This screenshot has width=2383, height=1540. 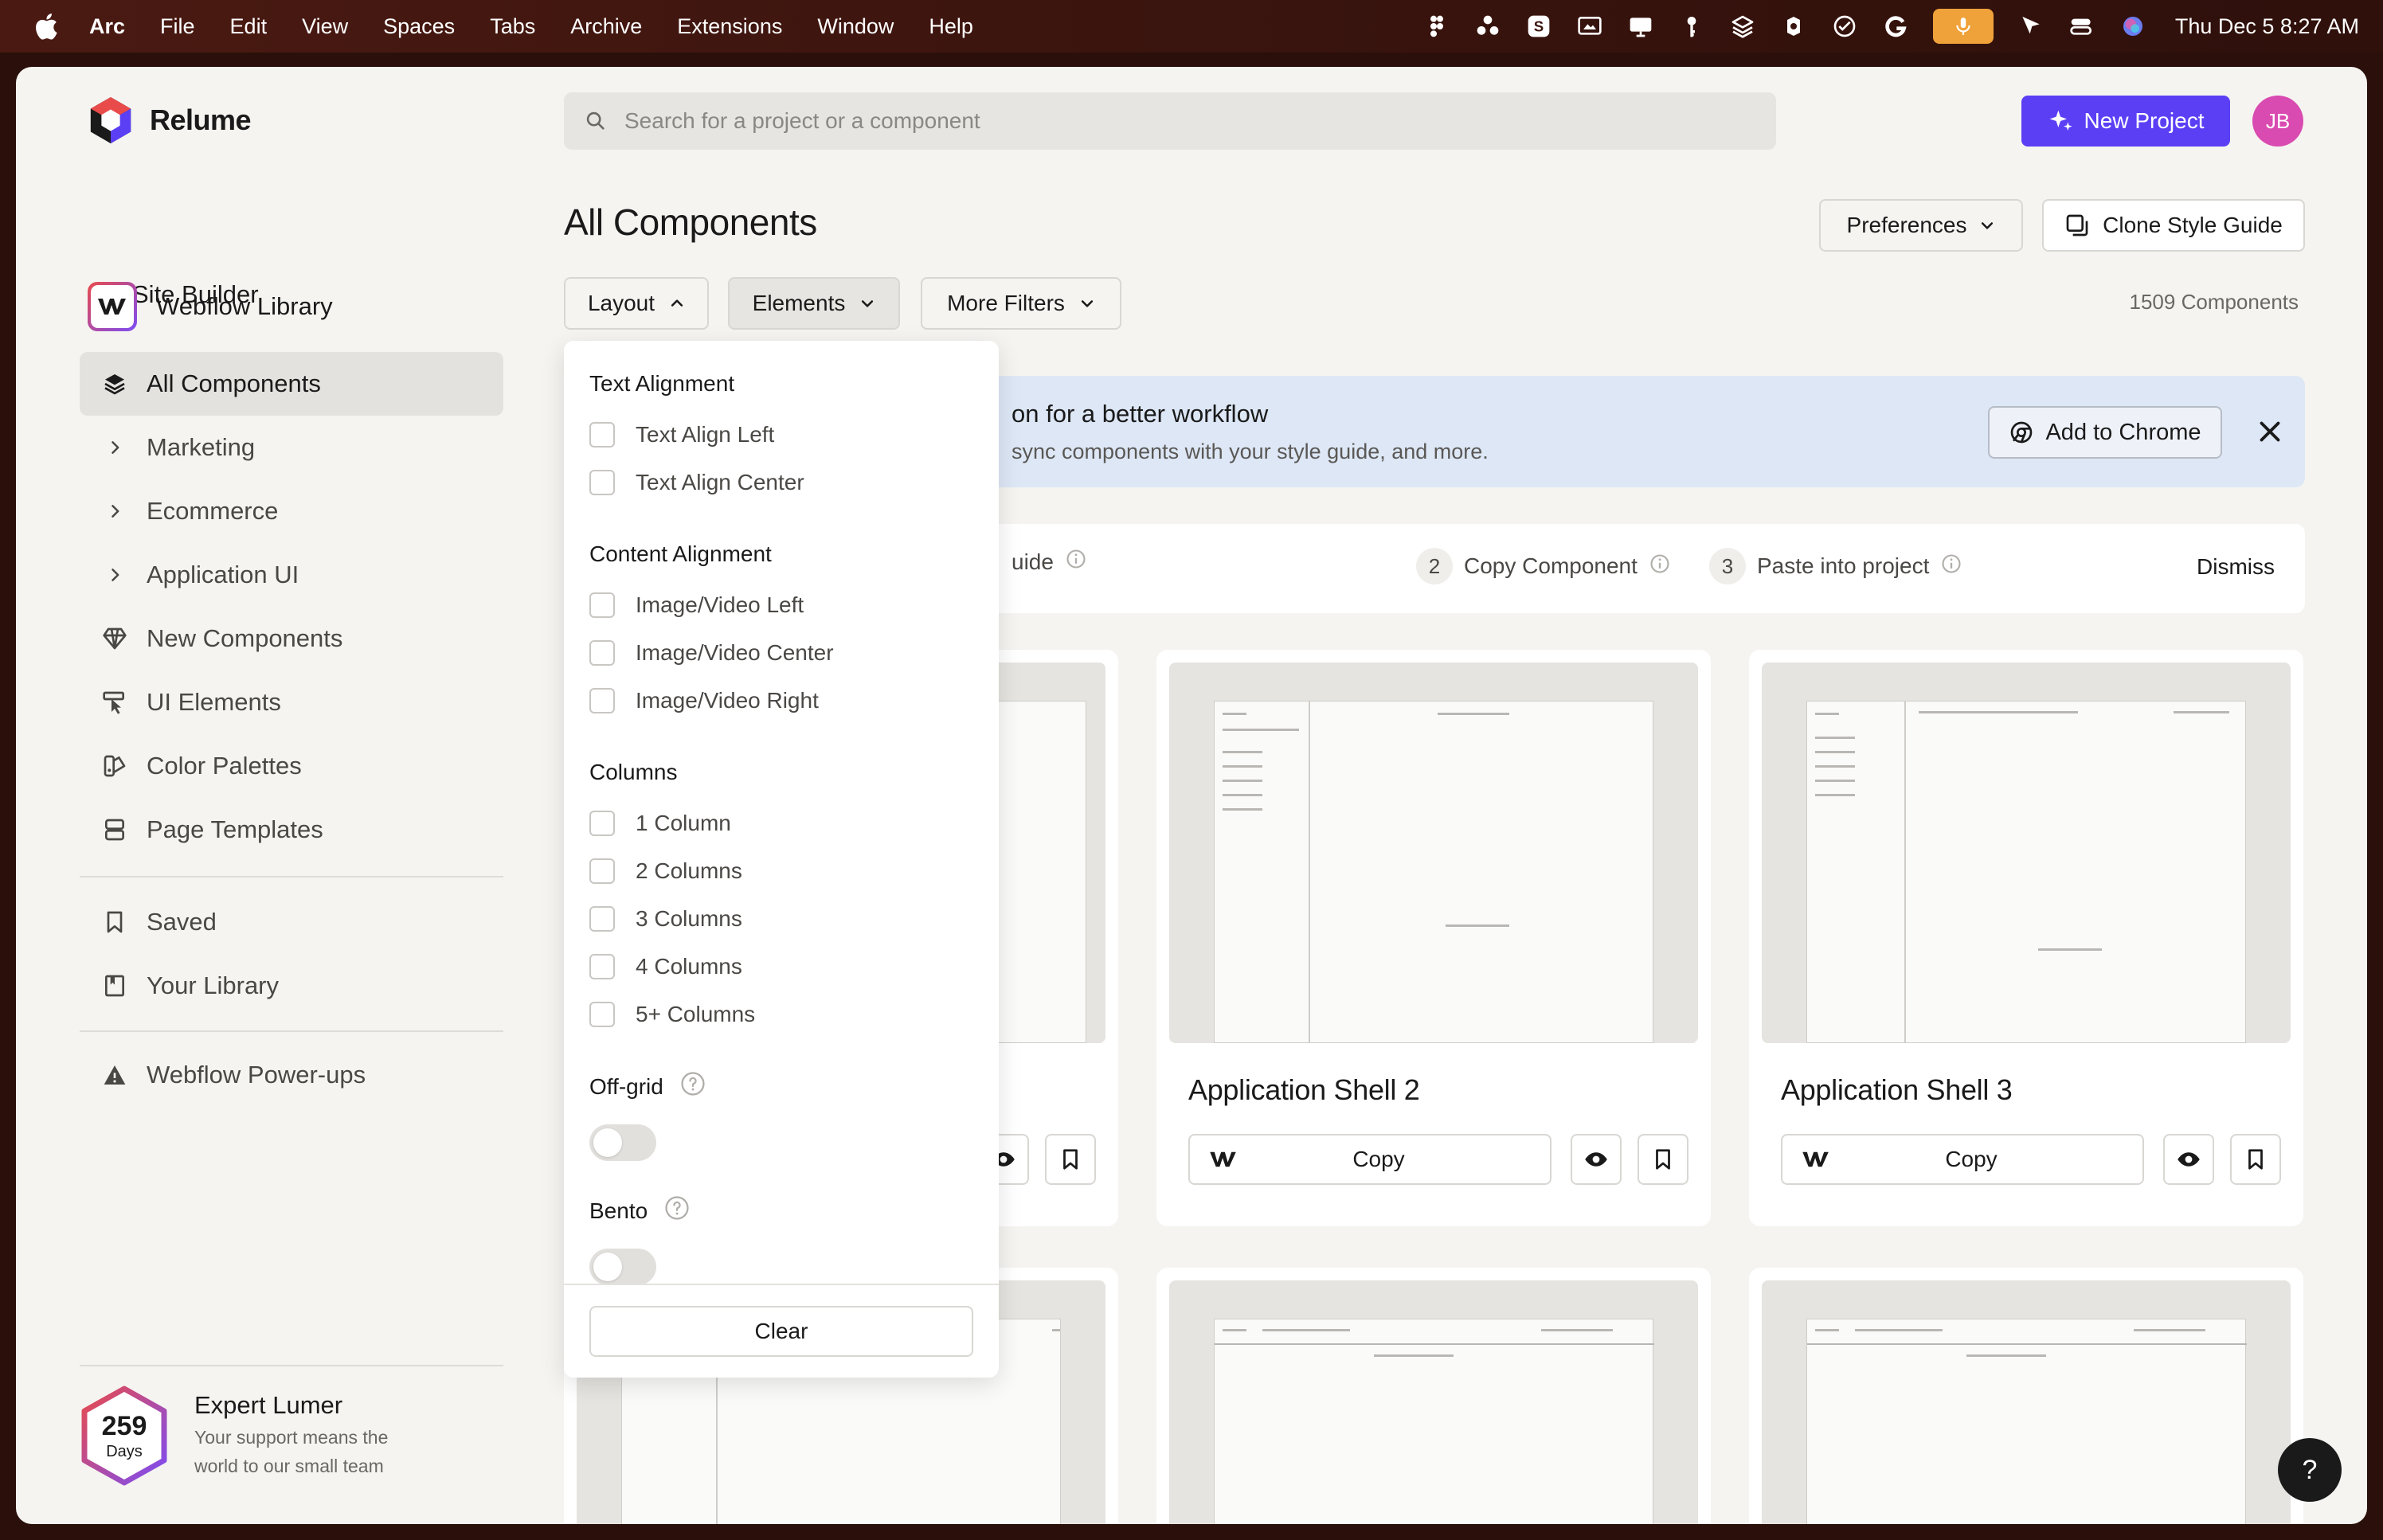 What do you see at coordinates (291, 830) in the screenshot?
I see `sidebar-item-page-templates: Page Templates` at bounding box center [291, 830].